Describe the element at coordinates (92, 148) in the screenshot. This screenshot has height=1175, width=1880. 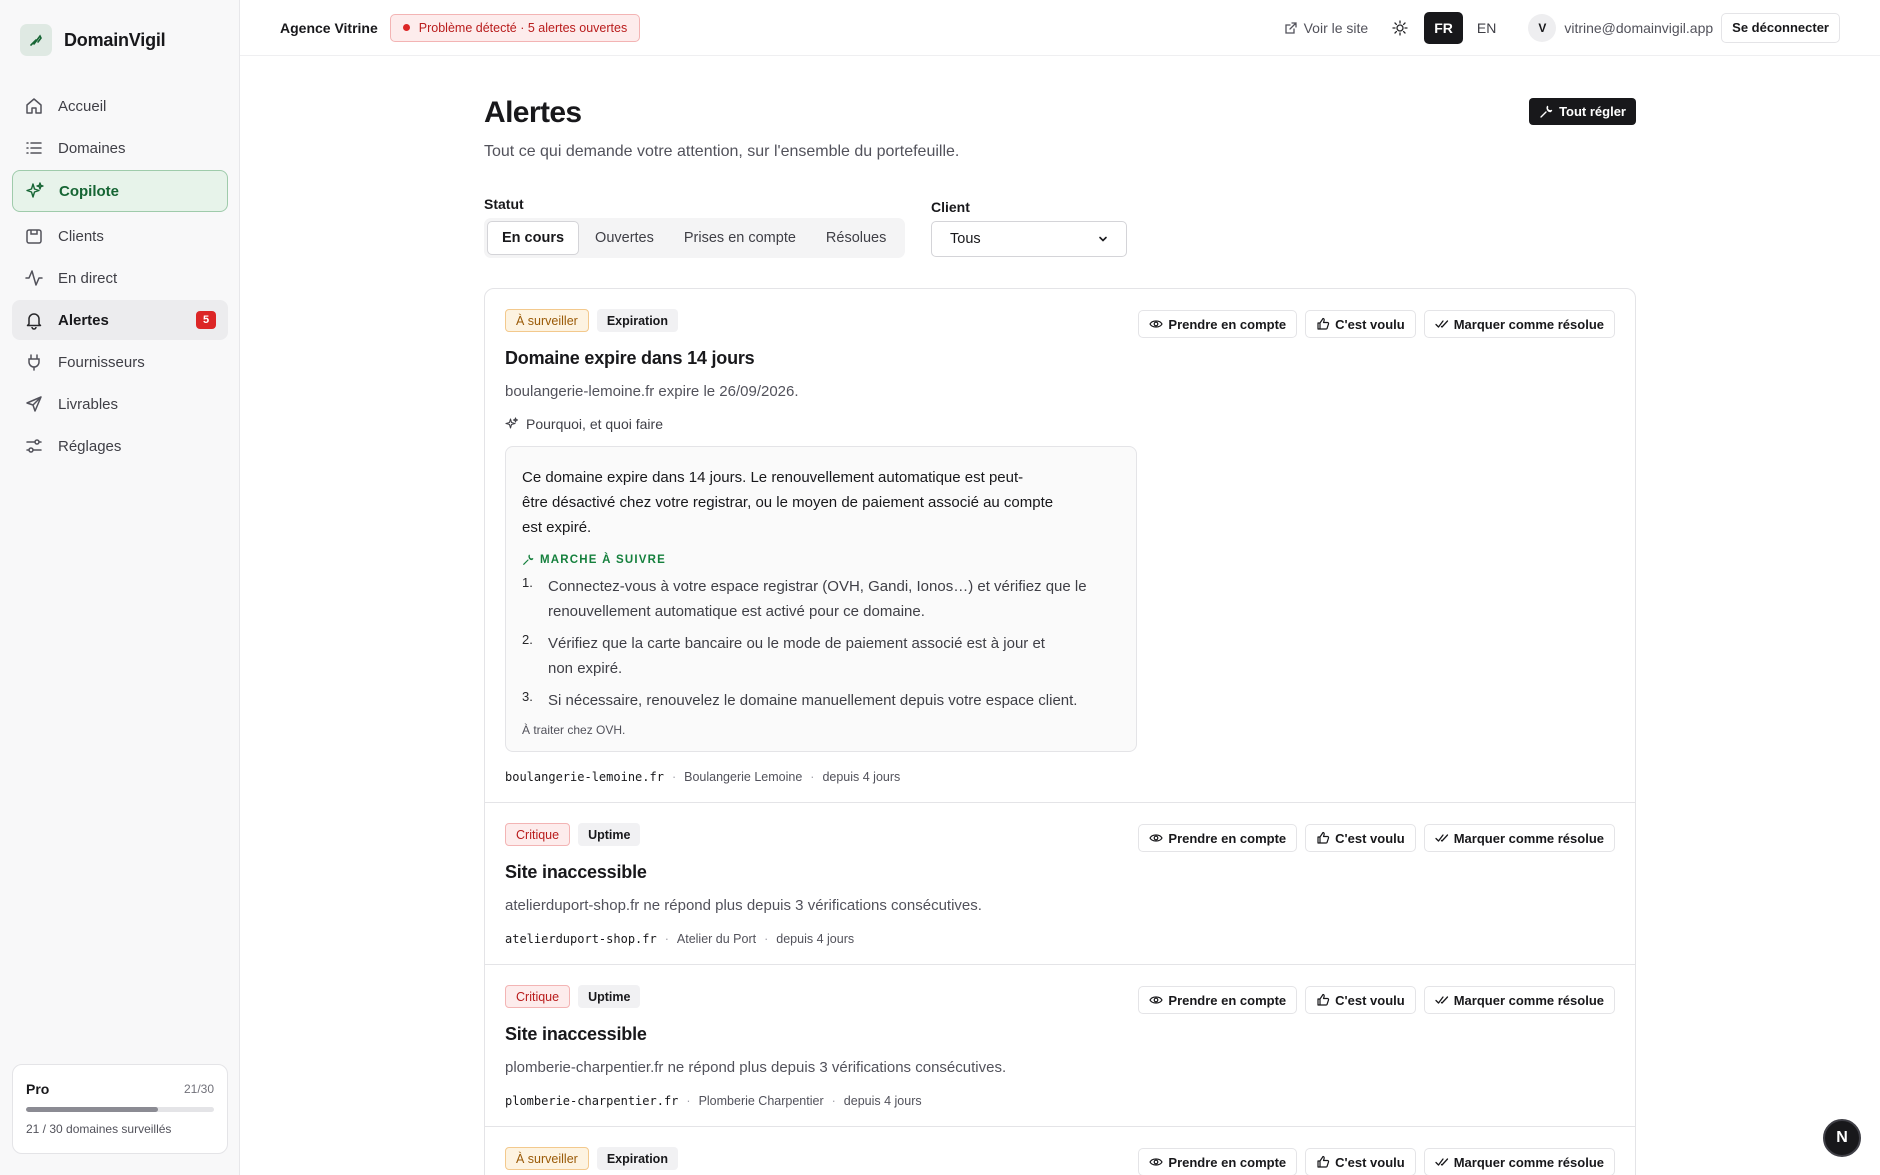
I see `sidebar-item-label: Domaines` at that location.